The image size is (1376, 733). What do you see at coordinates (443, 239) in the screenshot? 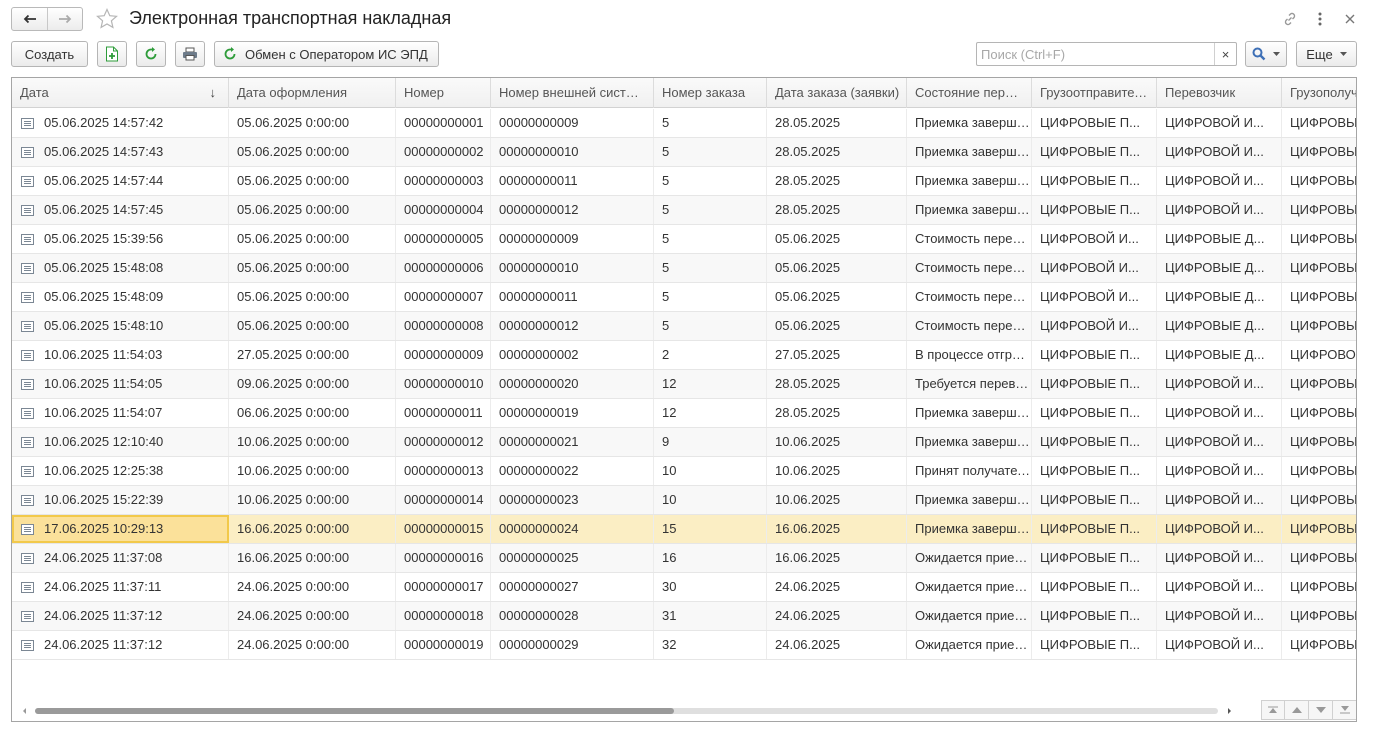
I see `cell-number: 00000000005` at bounding box center [443, 239].